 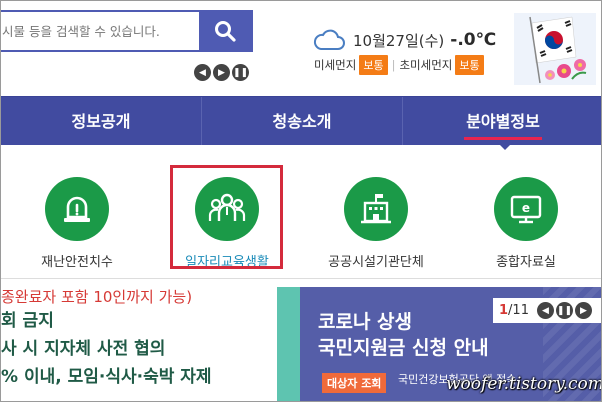 What do you see at coordinates (583, 310) in the screenshot?
I see `banner-next-icon: ▶` at bounding box center [583, 310].